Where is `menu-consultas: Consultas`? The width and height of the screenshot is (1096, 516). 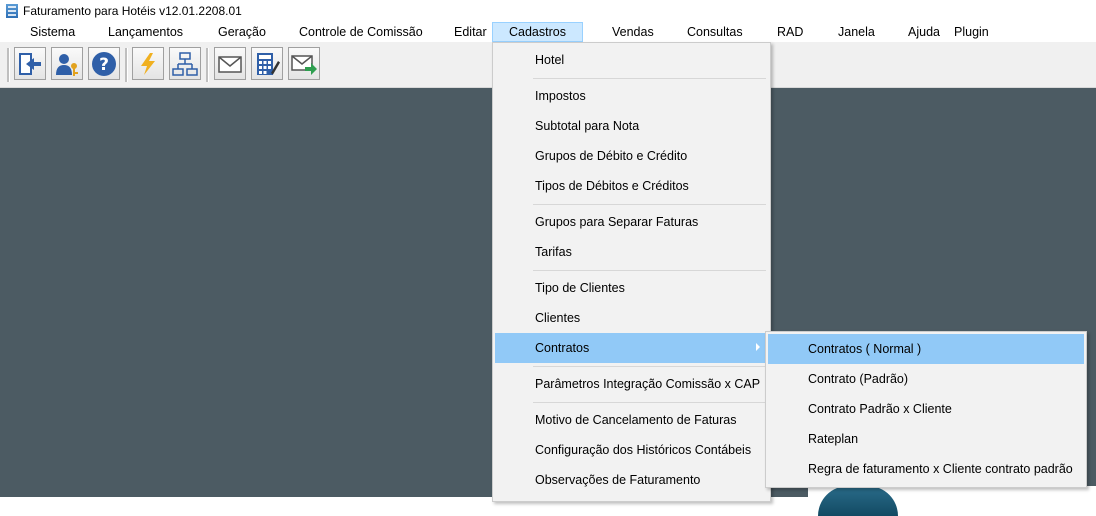 menu-consultas: Consultas is located at coordinates (715, 32).